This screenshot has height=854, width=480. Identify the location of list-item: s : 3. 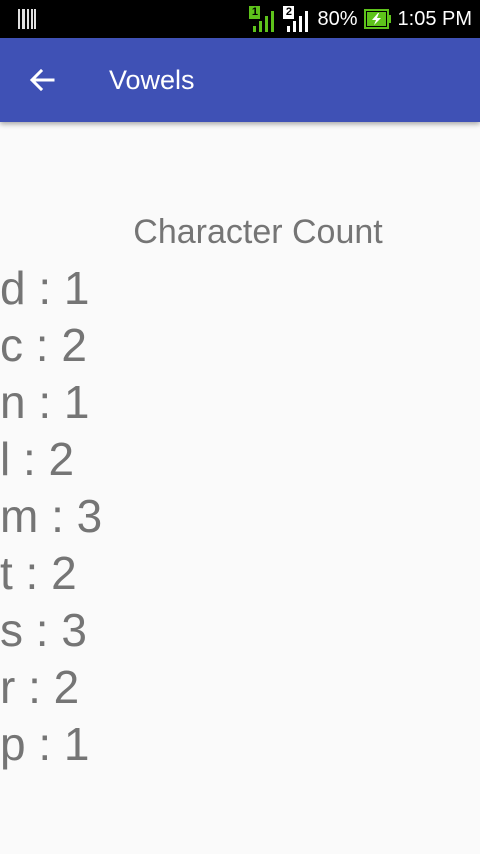
(43, 630).